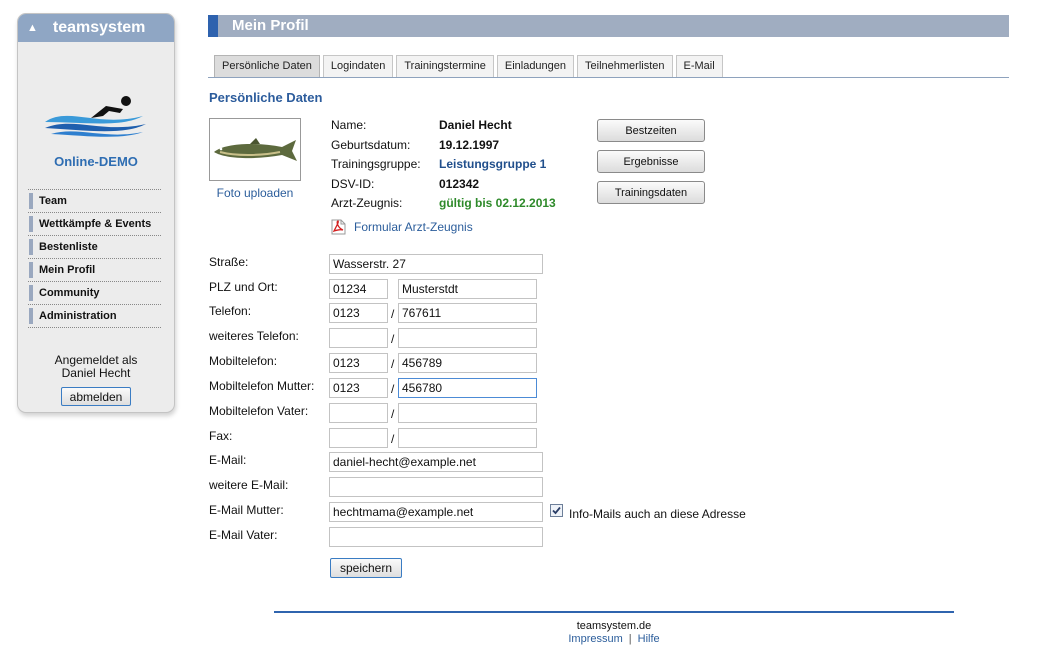 Image resolution: width=1037 pixels, height=667 pixels. I want to click on street-label: Straße:, so click(229, 262).